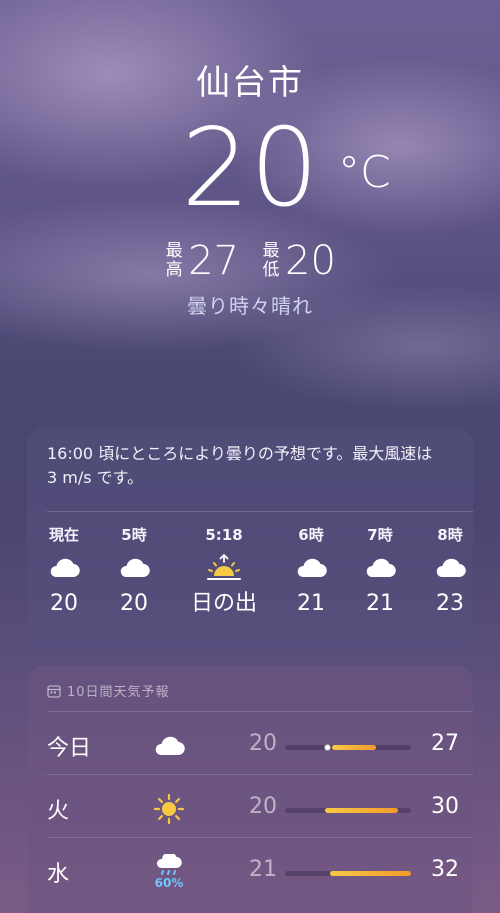  What do you see at coordinates (169, 872) in the screenshot?
I see `rain-cloud-icon: 60%` at bounding box center [169, 872].